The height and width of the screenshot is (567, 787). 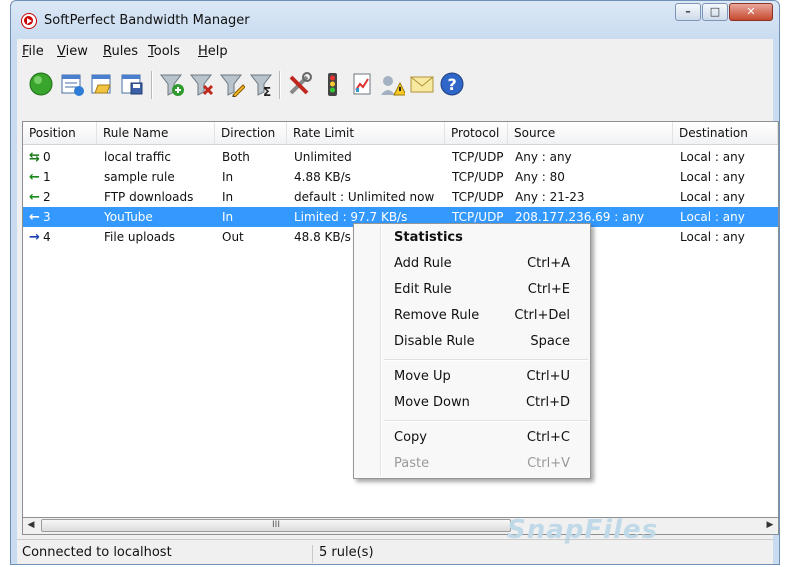 I want to click on context-item-label: Move Up, so click(x=422, y=376).